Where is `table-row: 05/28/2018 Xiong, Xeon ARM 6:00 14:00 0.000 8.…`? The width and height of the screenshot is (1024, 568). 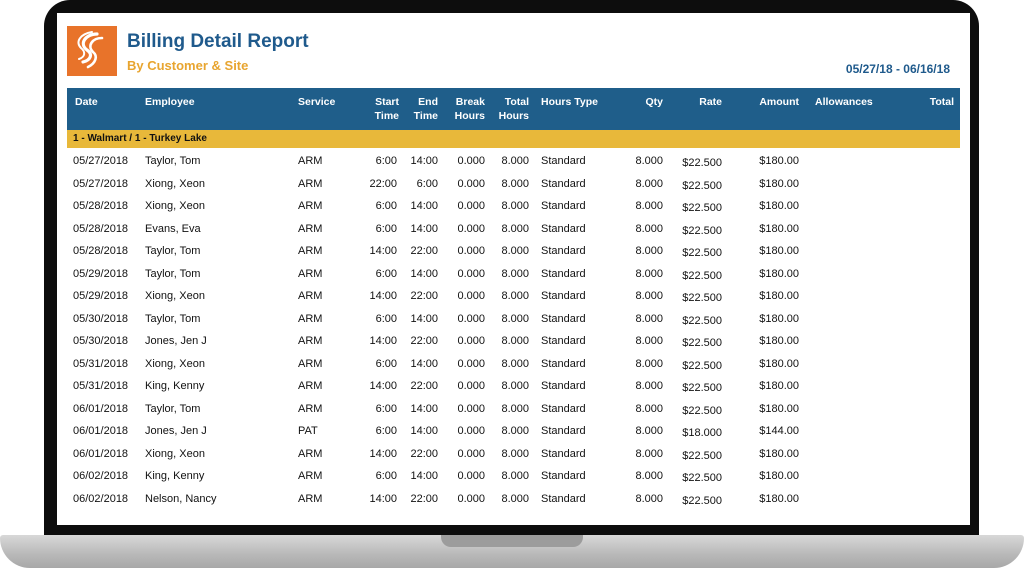 table-row: 05/28/2018 Xiong, Xeon ARM 6:00 14:00 0.000 8.… is located at coordinates (513, 206).